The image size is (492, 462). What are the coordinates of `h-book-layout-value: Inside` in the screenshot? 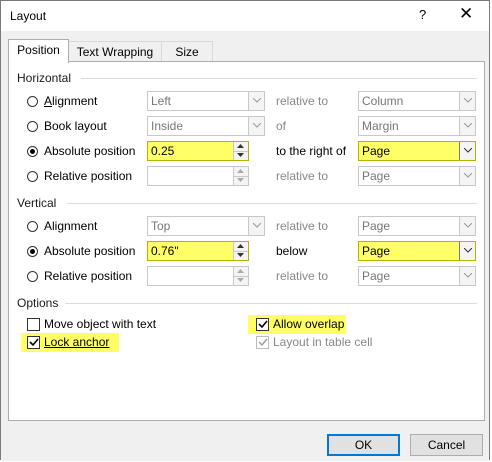 It's located at (167, 126).